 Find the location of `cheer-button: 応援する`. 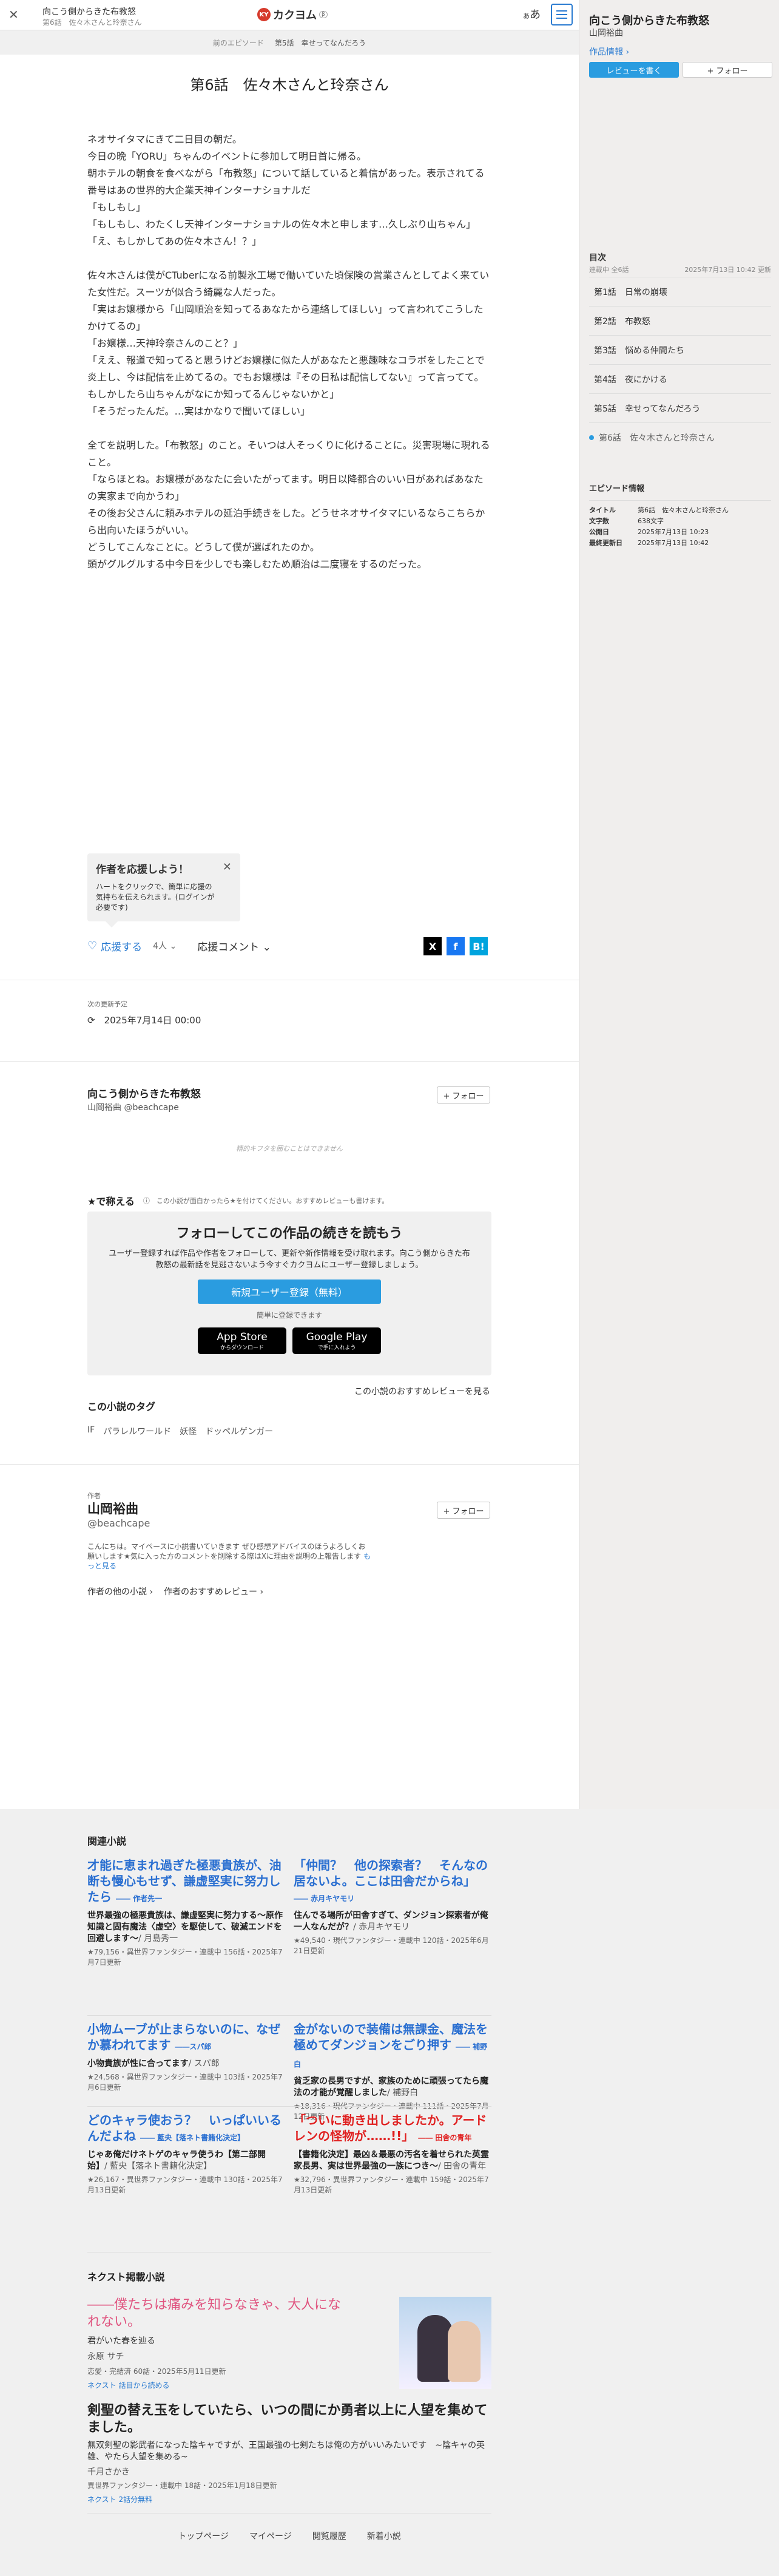

cheer-button: 応援する is located at coordinates (121, 946).